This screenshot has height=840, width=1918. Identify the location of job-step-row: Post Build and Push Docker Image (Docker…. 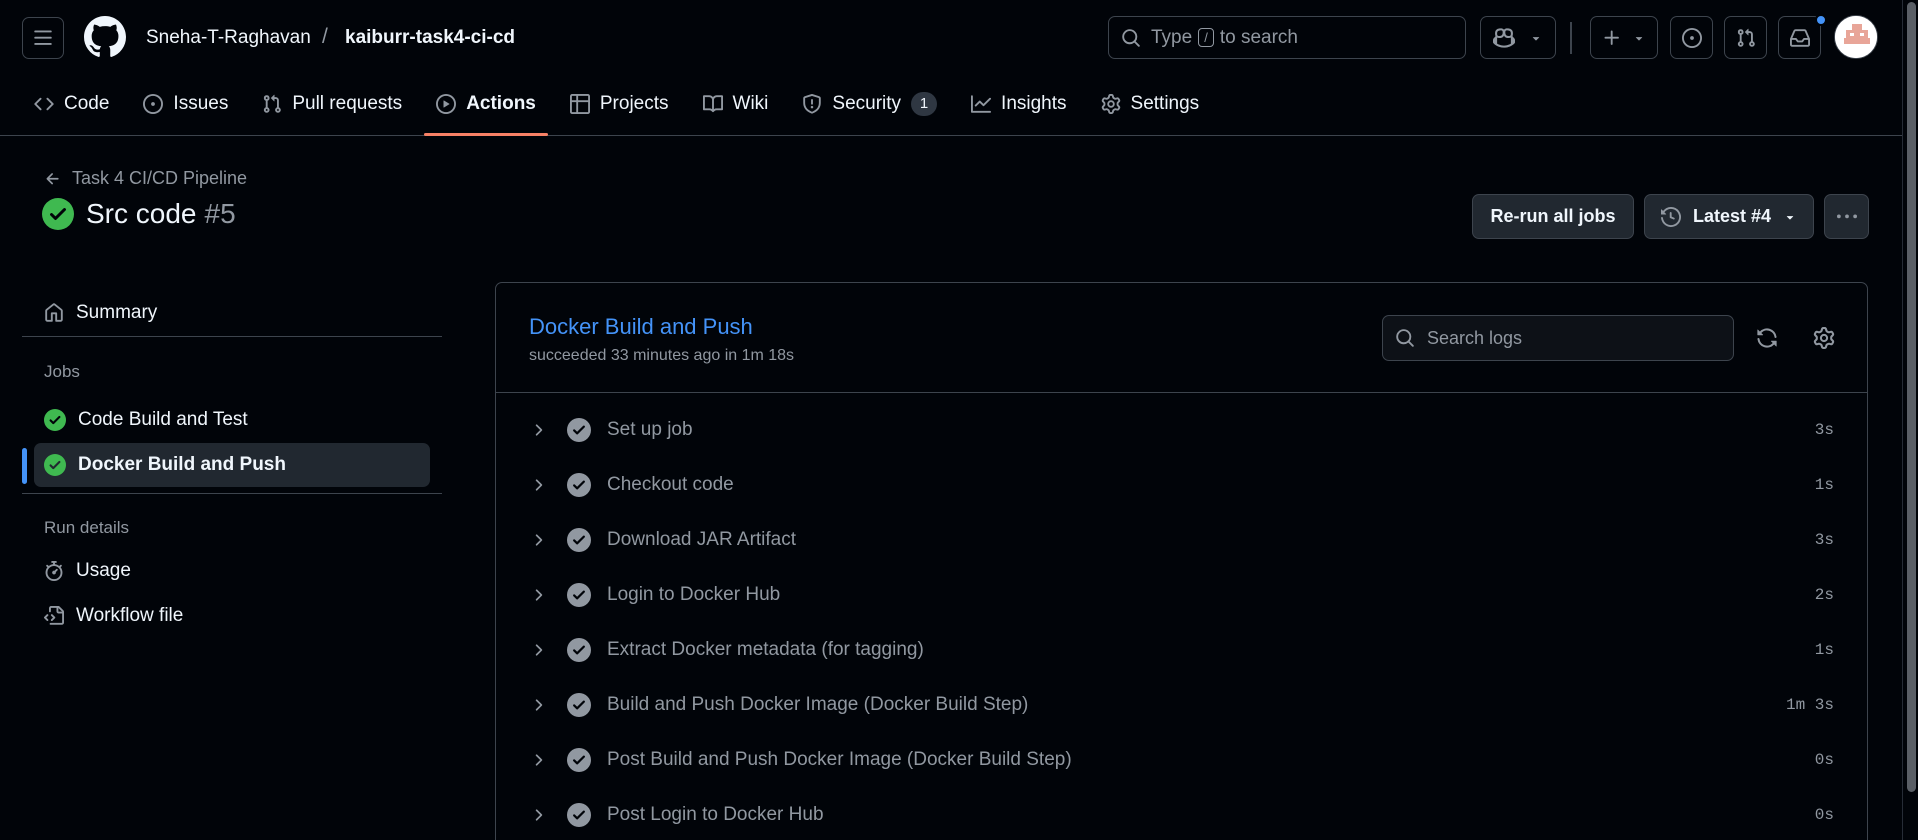
(1181, 759).